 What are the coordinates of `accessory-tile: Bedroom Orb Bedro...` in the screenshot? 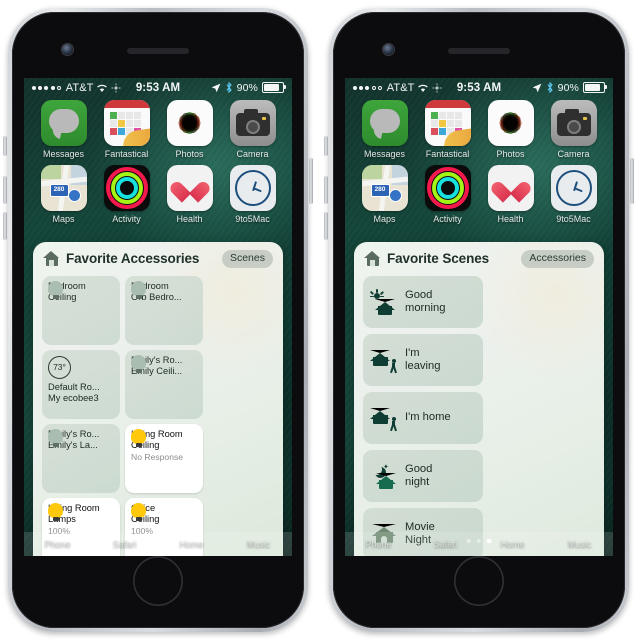 It's located at (164, 310).